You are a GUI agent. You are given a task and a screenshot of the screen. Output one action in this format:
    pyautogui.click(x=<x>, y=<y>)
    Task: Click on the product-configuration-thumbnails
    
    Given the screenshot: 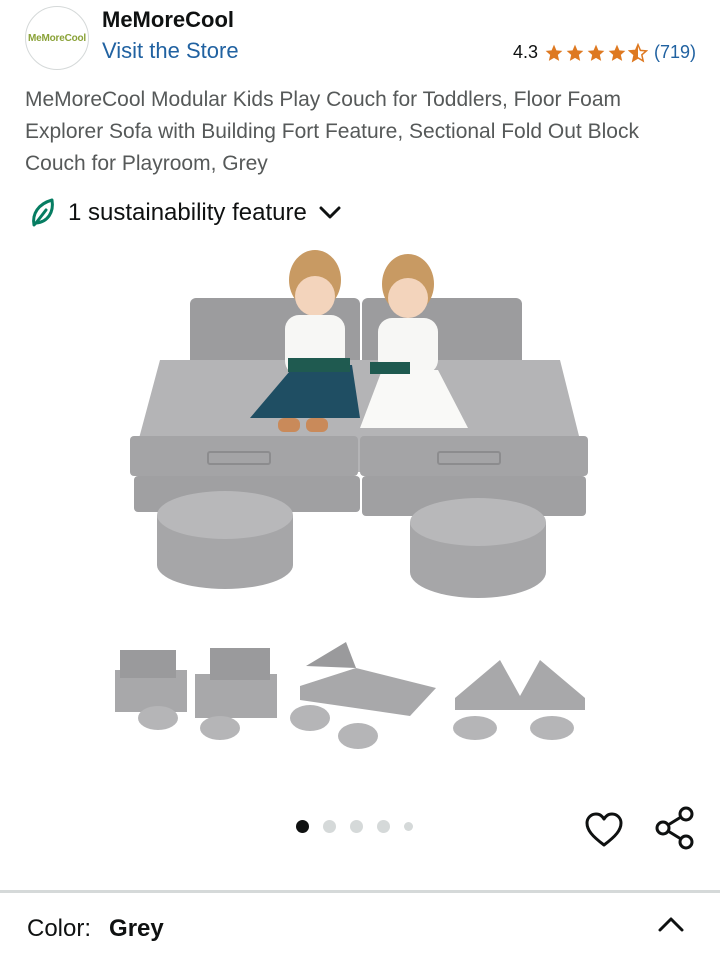 What is the action you would take?
    pyautogui.click(x=350, y=695)
    